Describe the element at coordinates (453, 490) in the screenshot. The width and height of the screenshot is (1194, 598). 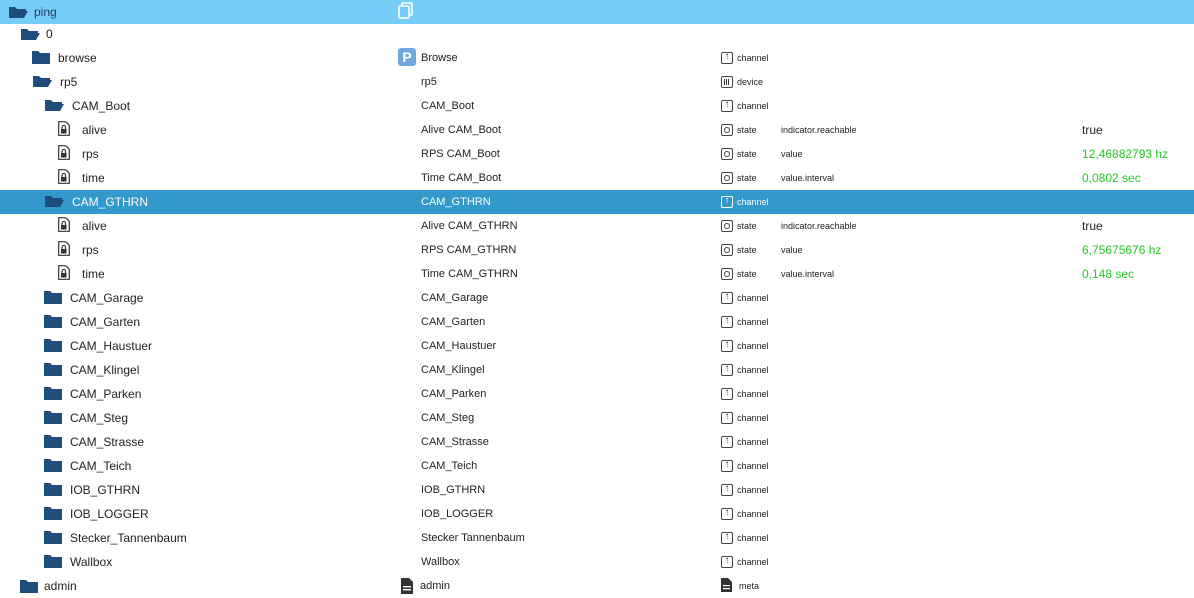
I see `tree-item-label: IOB_GTHRN` at that location.